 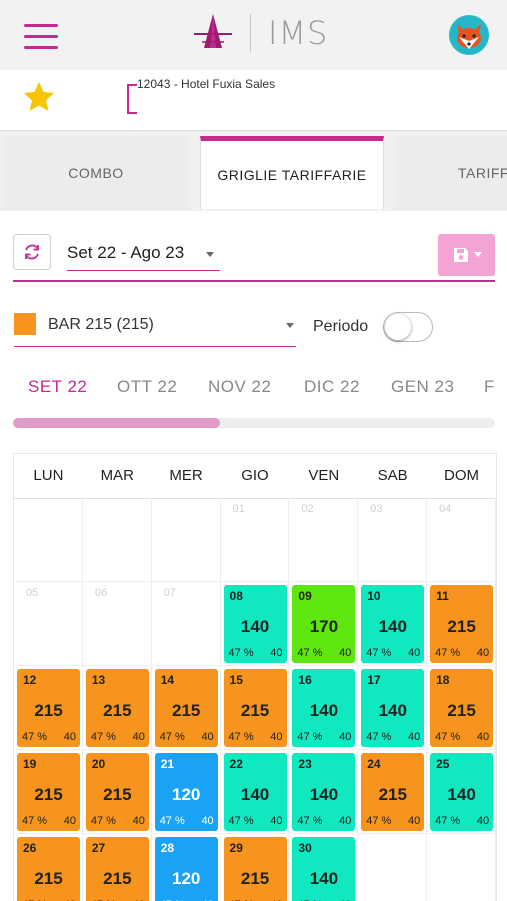 What do you see at coordinates (443, 764) in the screenshot?
I see `day-number: 25` at bounding box center [443, 764].